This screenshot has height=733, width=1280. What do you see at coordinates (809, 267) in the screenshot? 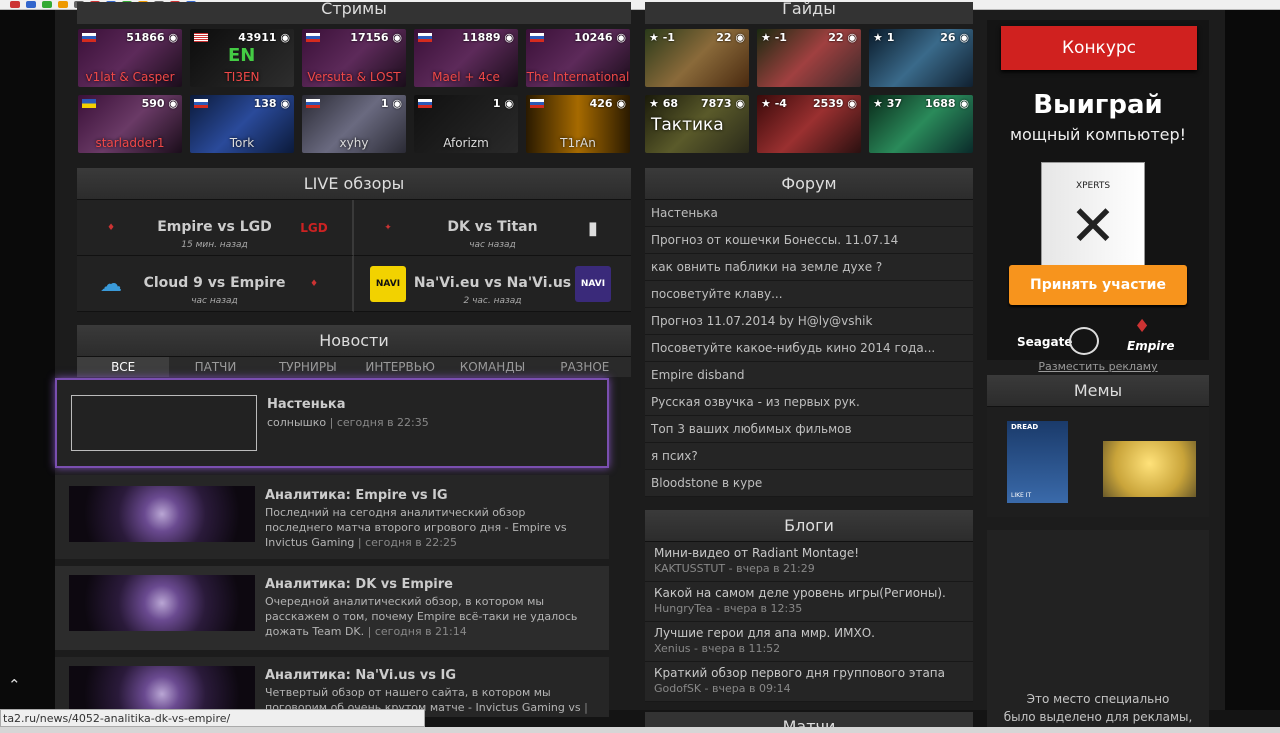
I see `forum-topic: как овнить паблики на земле духе ?` at bounding box center [809, 267].